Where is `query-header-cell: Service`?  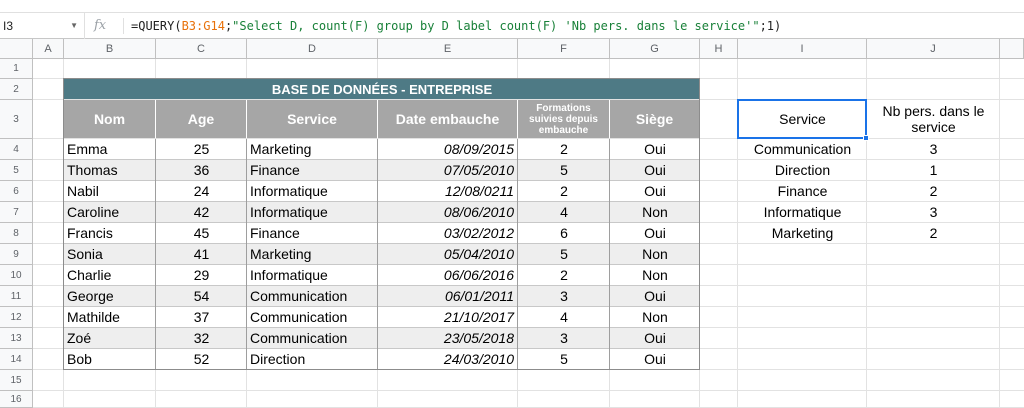
query-header-cell: Service is located at coordinates (802, 119).